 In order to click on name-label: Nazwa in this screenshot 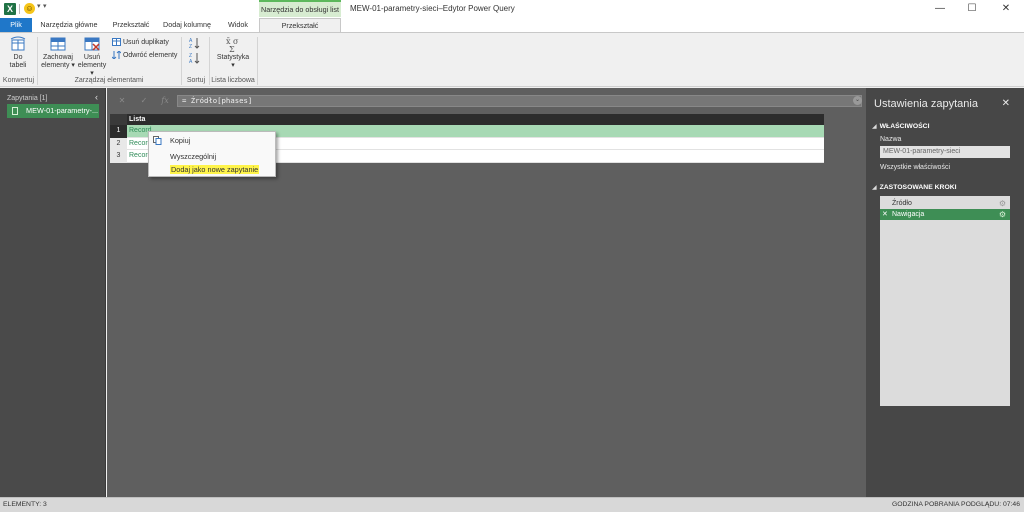, I will do `click(891, 139)`.